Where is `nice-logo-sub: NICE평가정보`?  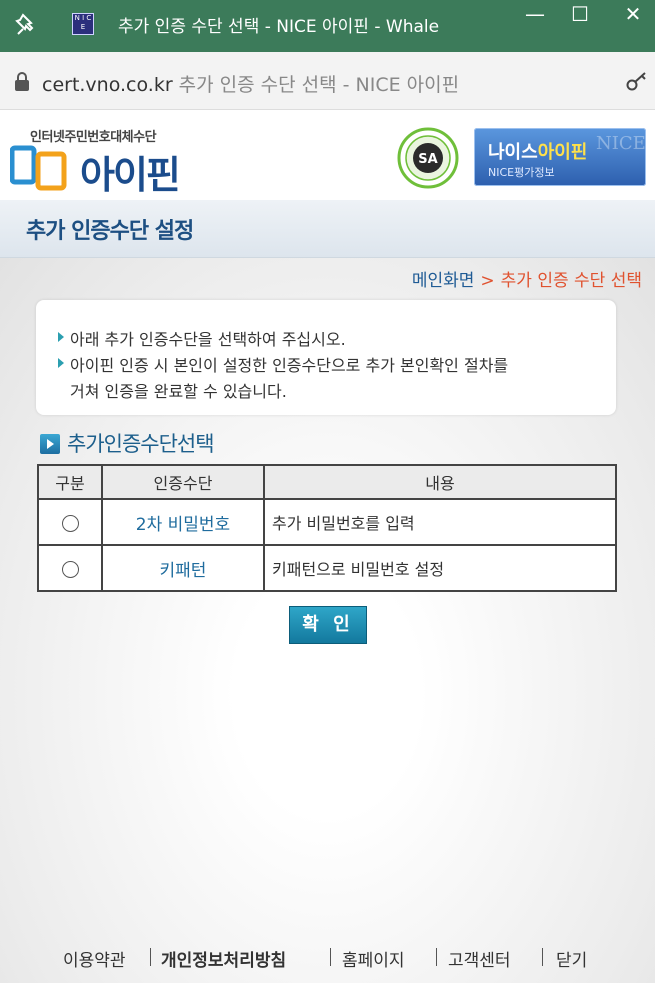
nice-logo-sub: NICE평가정보 is located at coordinates (521, 172).